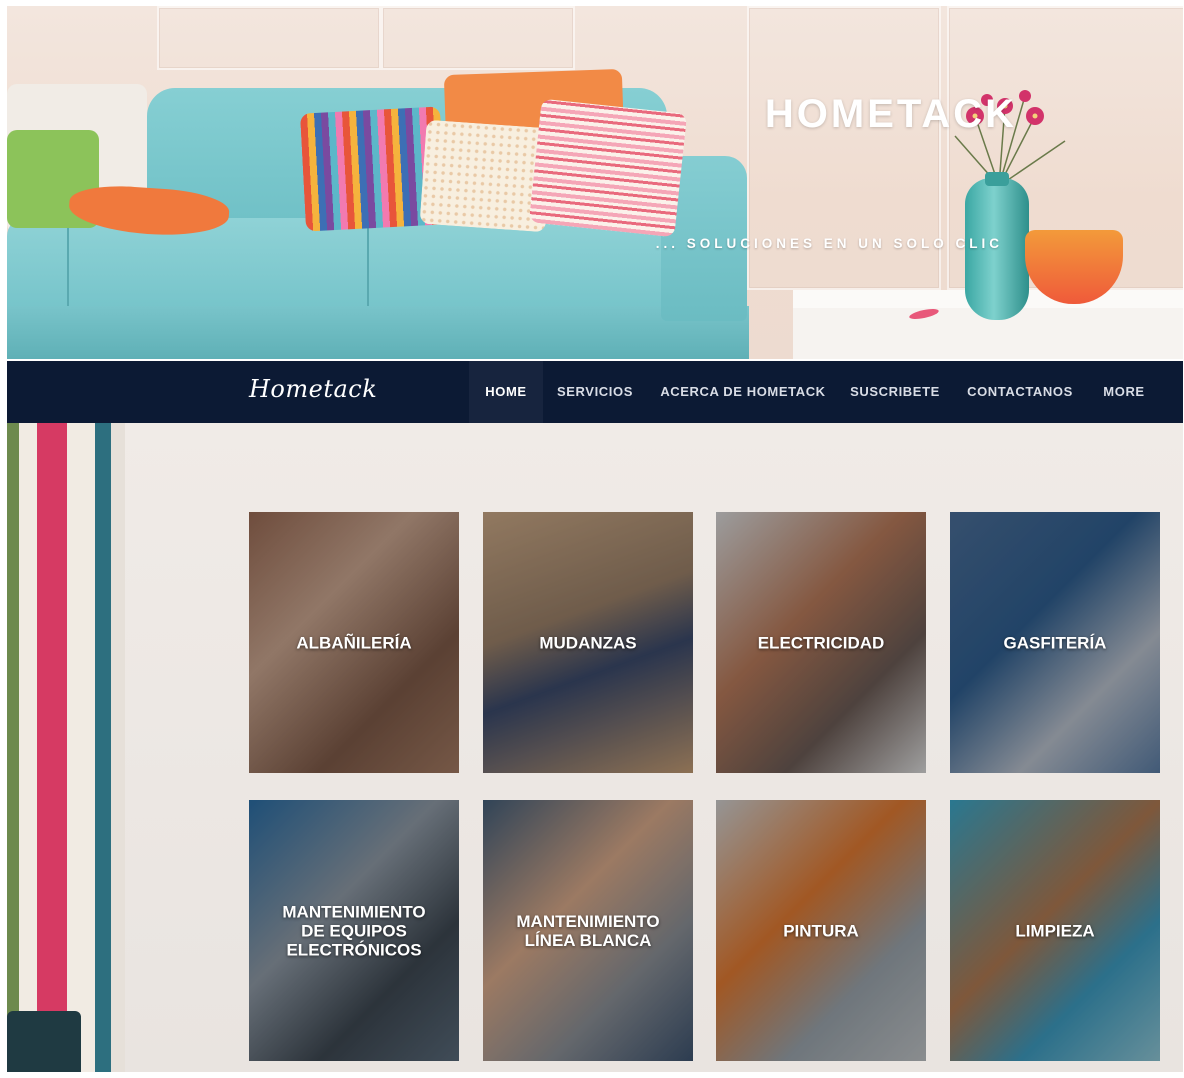 The height and width of the screenshot is (1078, 1184). What do you see at coordinates (44, 1041) in the screenshot?
I see `chair-decoration` at bounding box center [44, 1041].